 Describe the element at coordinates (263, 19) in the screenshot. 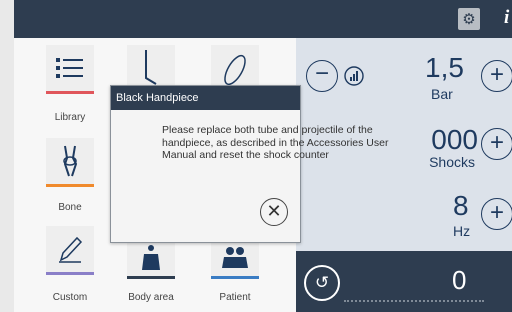

I see `top-bar: ⚙ i` at that location.